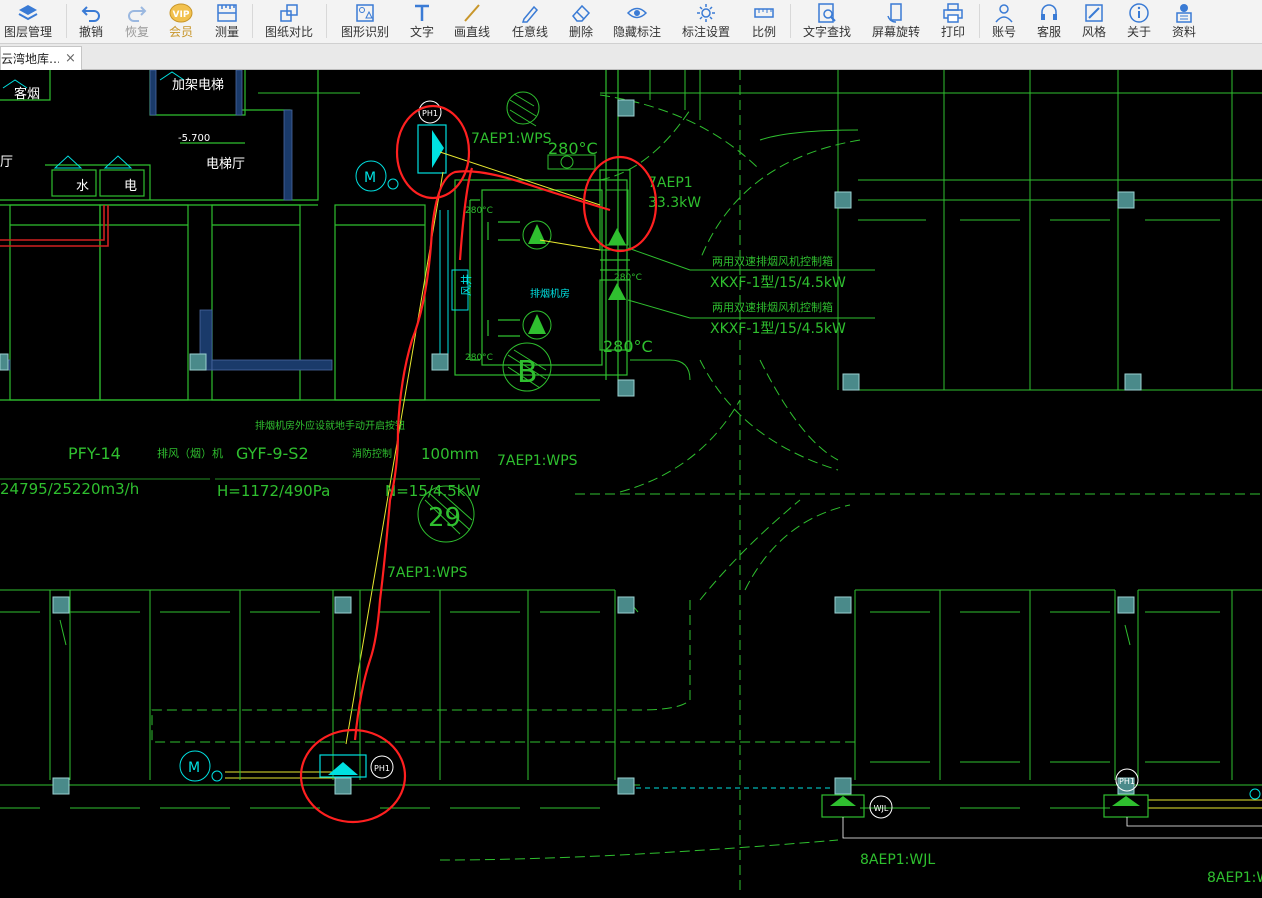 The width and height of the screenshot is (1262, 898). I want to click on scale-icon, so click(764, 13).